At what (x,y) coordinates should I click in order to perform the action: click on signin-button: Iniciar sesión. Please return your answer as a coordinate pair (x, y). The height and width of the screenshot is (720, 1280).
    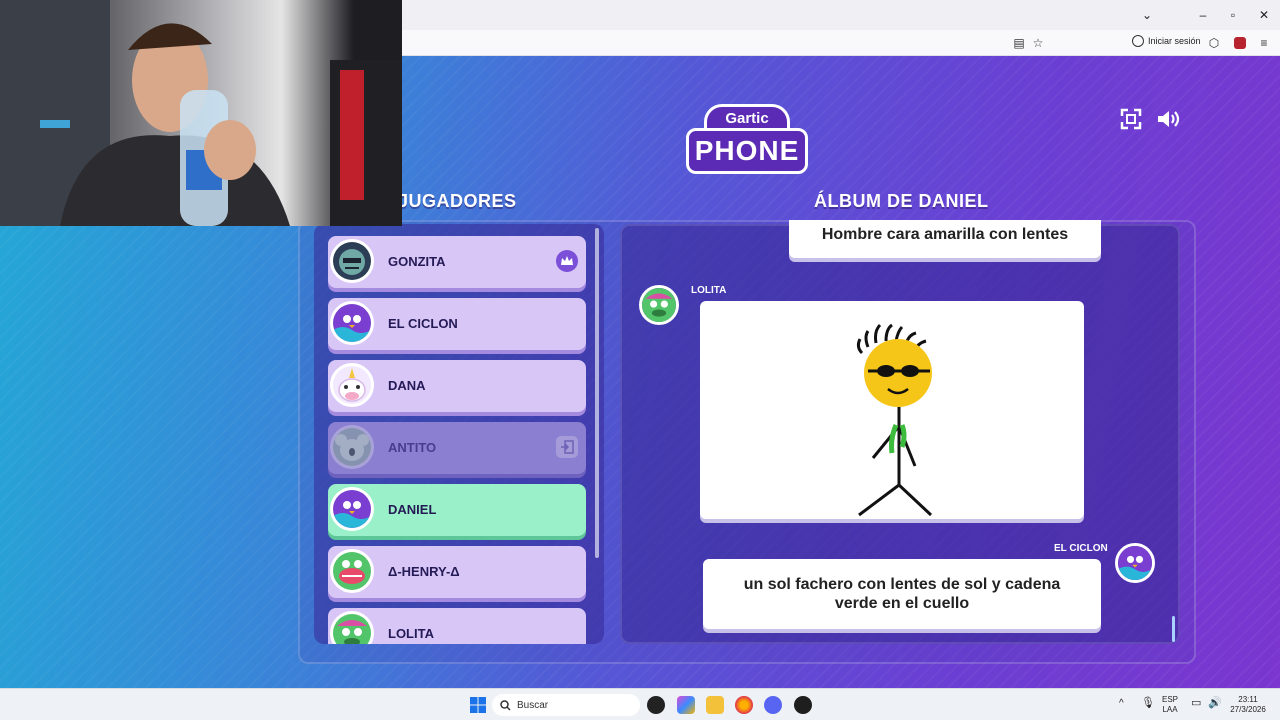
    Looking at the image, I should click on (1166, 41).